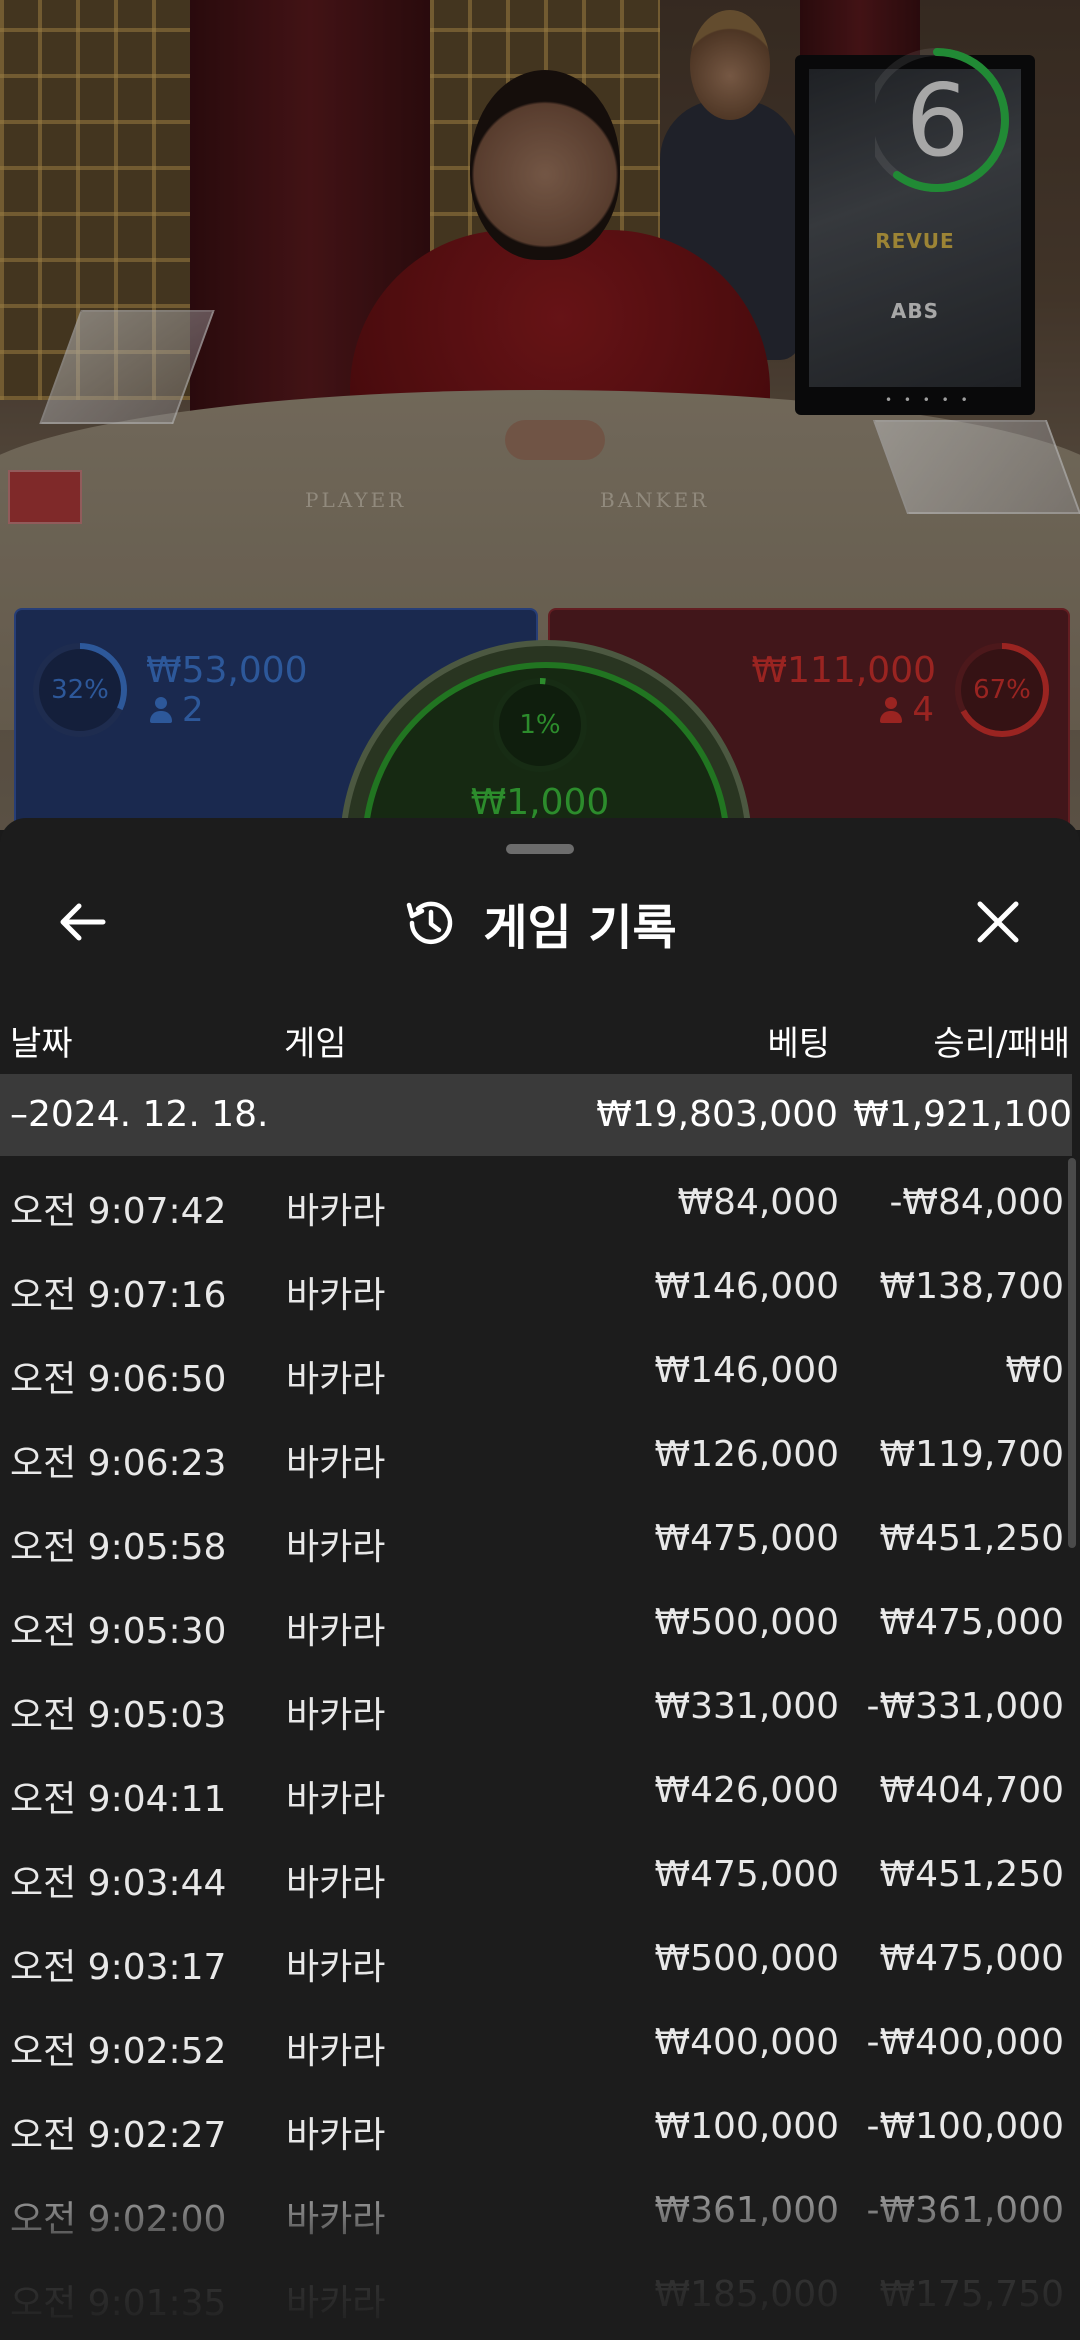 This screenshot has height=2340, width=1080. I want to click on row-time: 오전 9:02:27, so click(118, 2135).